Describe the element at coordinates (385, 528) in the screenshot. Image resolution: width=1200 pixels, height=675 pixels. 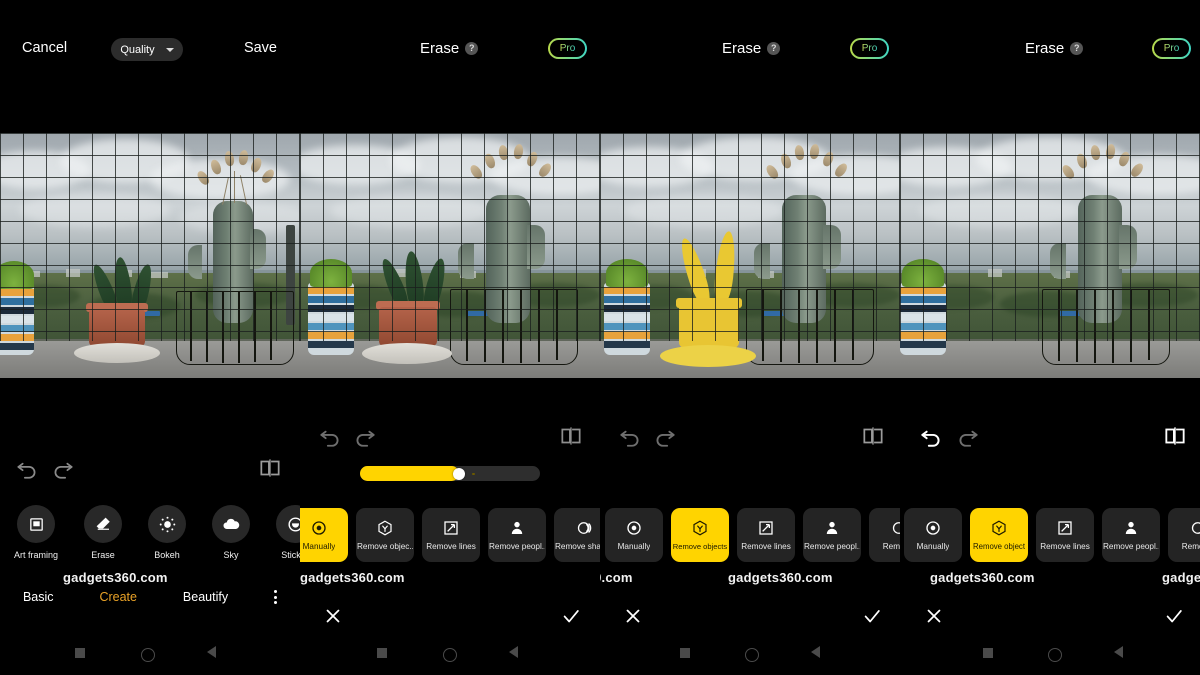
I see `remove-object-icon` at that location.